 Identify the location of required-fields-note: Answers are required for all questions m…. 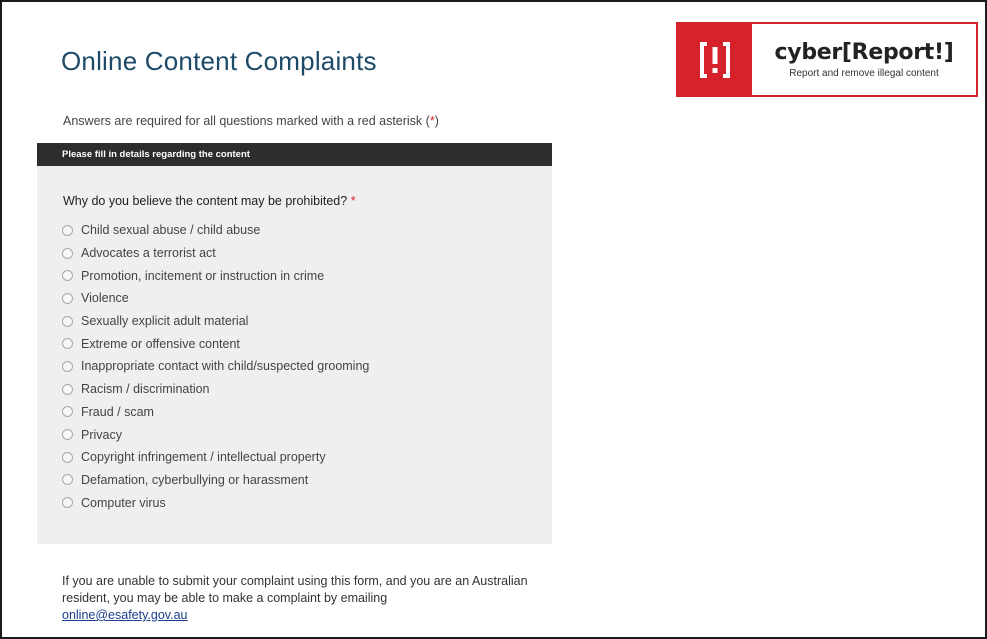
(251, 121).